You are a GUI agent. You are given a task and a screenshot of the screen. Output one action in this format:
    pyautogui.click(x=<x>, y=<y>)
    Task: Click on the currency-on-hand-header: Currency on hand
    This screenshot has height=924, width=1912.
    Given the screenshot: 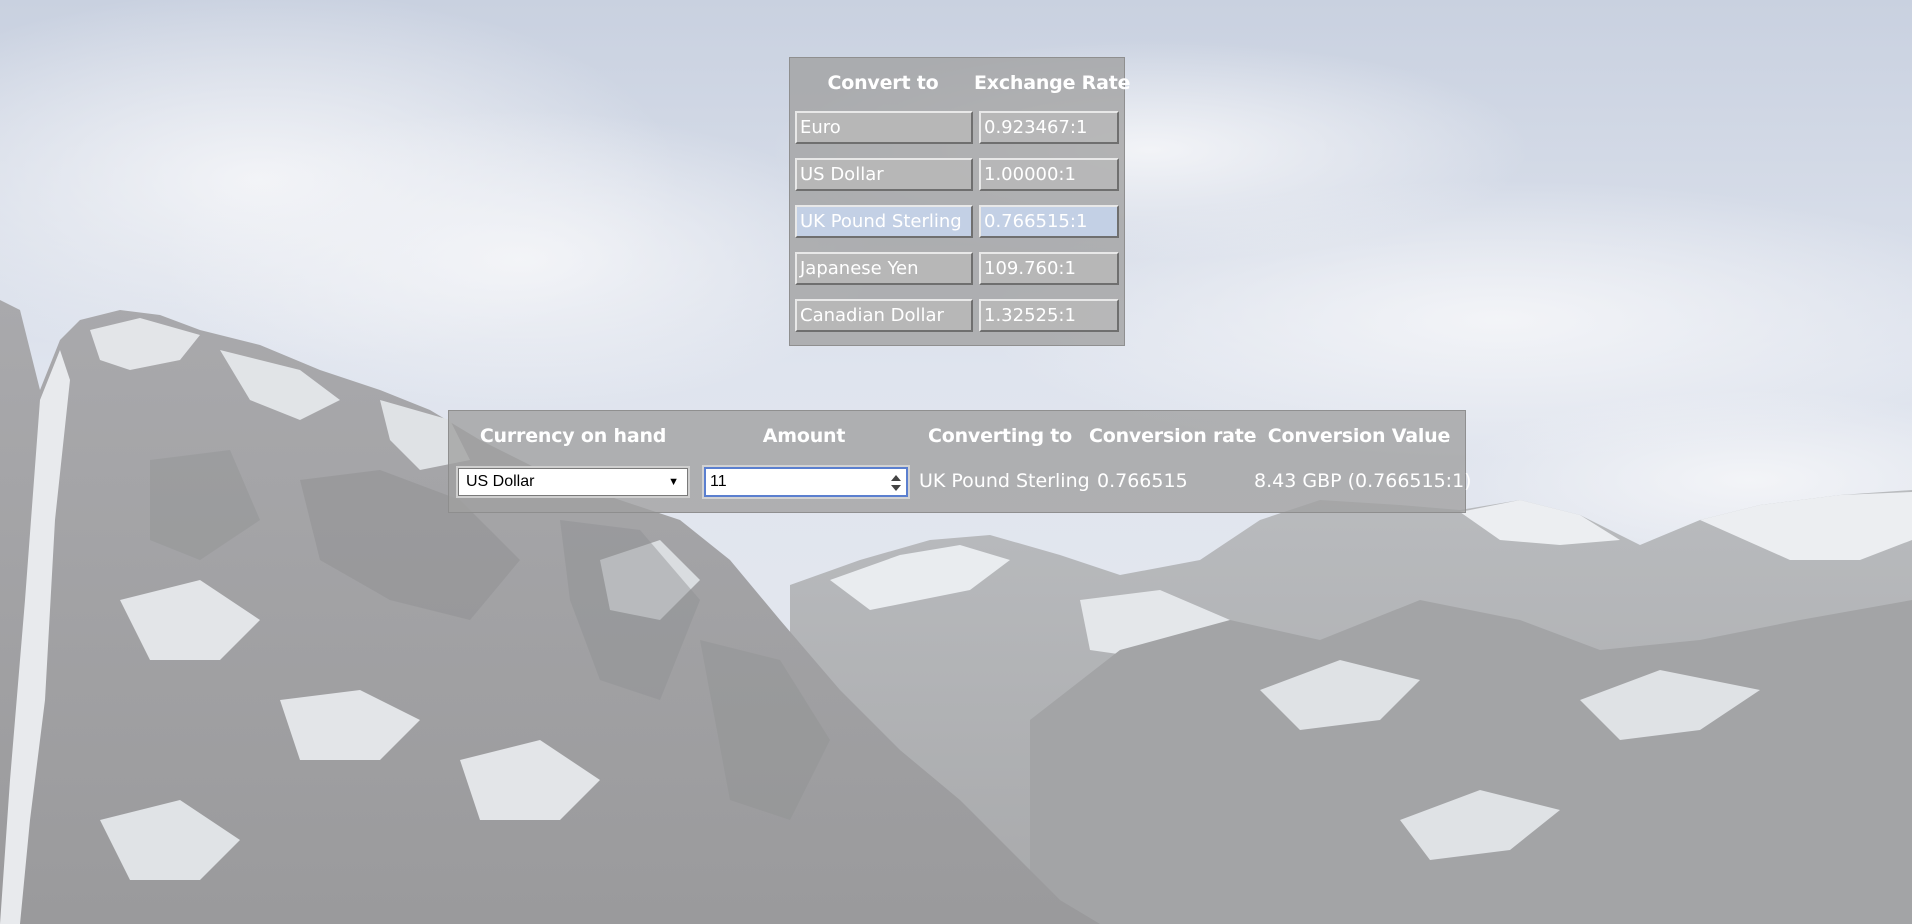 What is the action you would take?
    pyautogui.click(x=573, y=436)
    